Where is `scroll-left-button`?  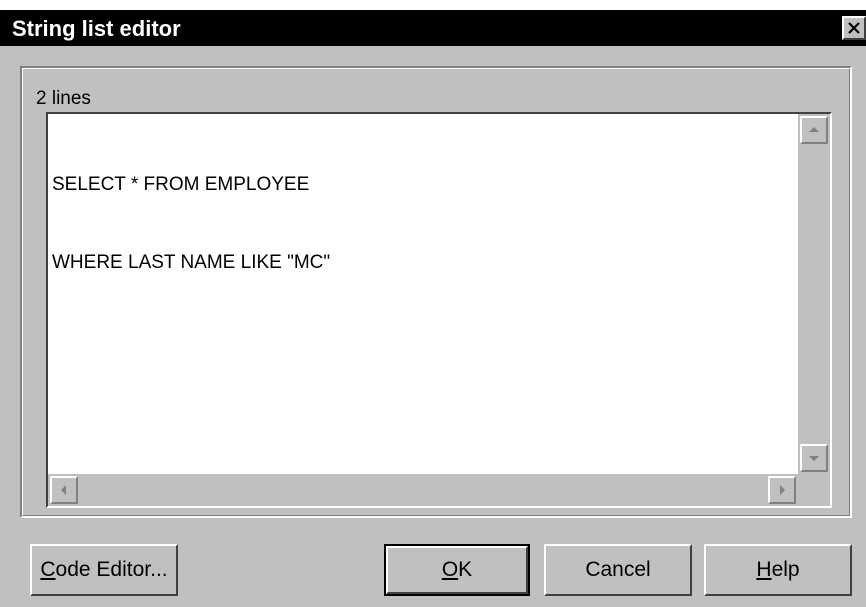 scroll-left-button is located at coordinates (64, 490).